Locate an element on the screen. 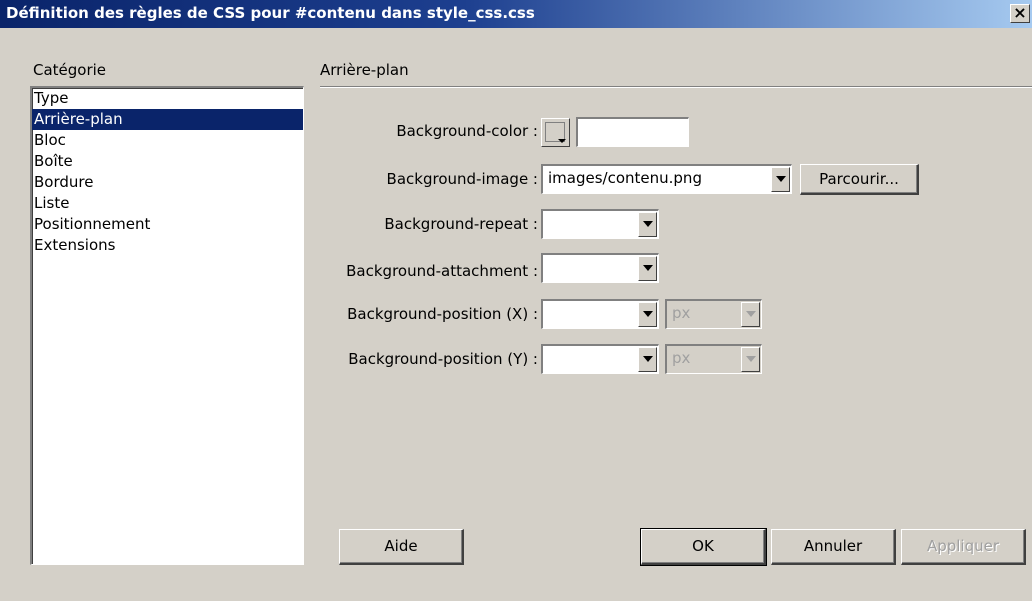 This screenshot has width=1032, height=601. bg-attachment-dropdown-button is located at coordinates (647, 268).